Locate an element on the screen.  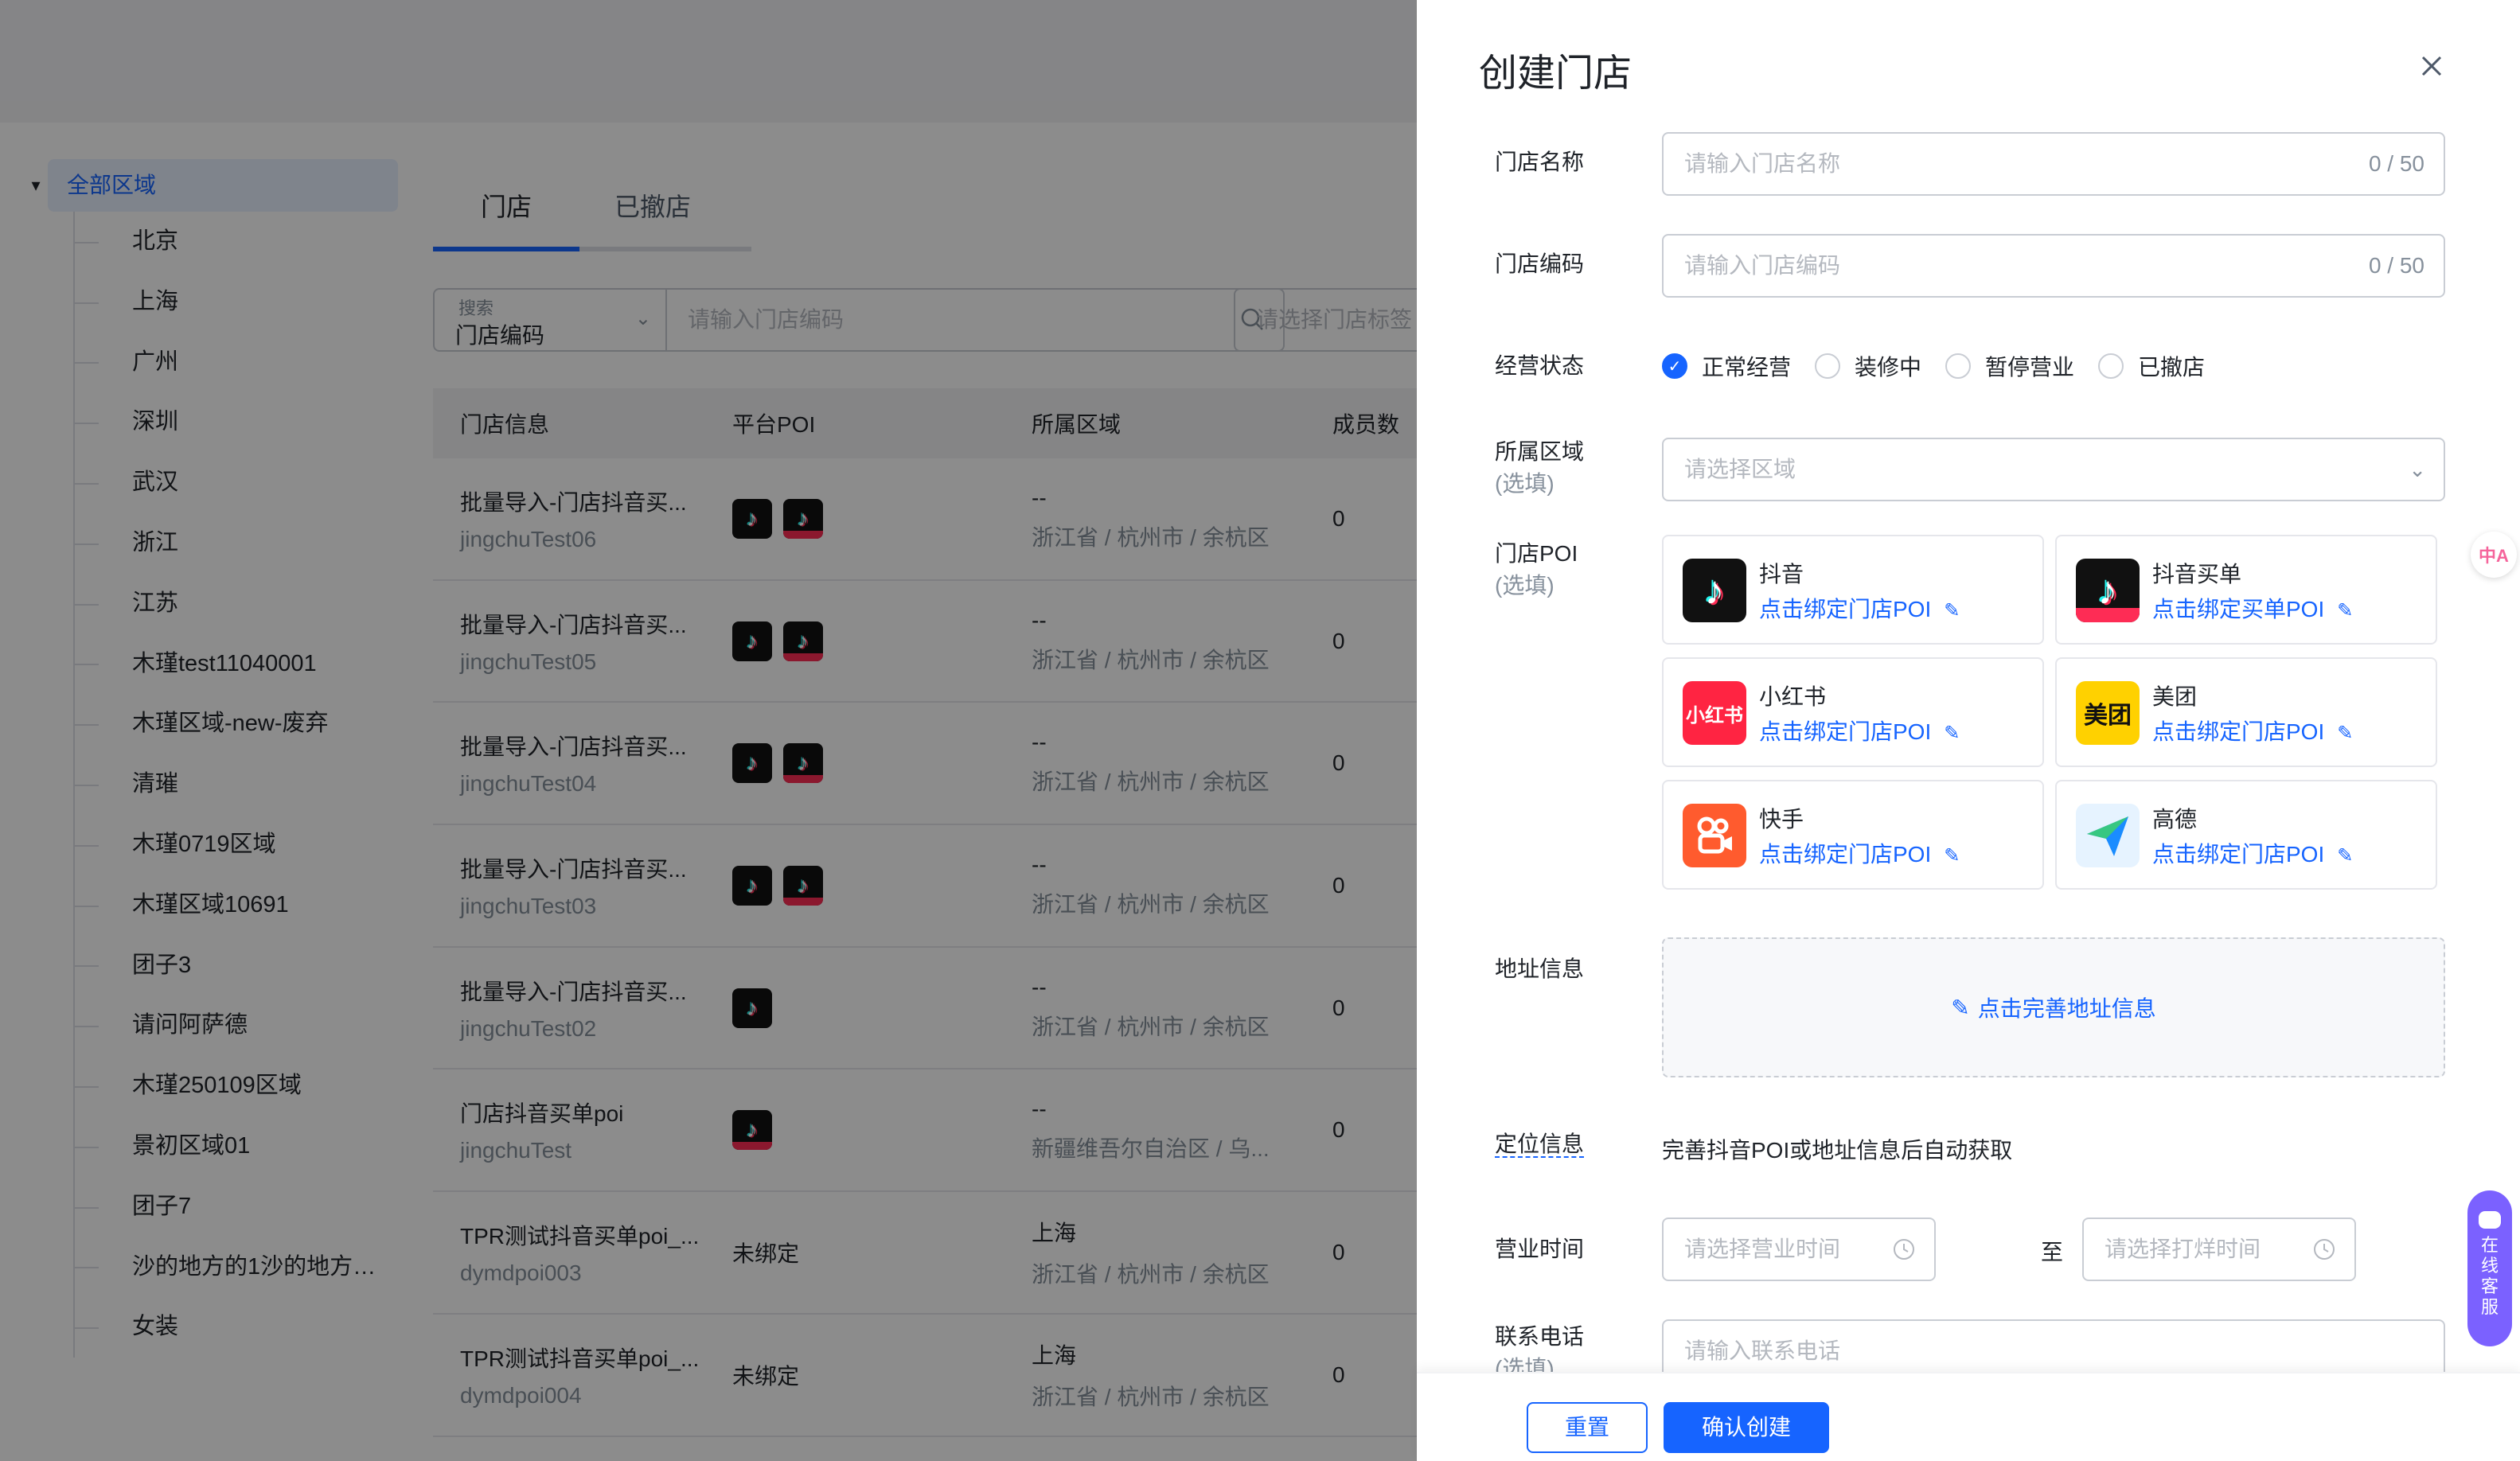
poi-label: 门店POI (选填) is located at coordinates (1536, 570).